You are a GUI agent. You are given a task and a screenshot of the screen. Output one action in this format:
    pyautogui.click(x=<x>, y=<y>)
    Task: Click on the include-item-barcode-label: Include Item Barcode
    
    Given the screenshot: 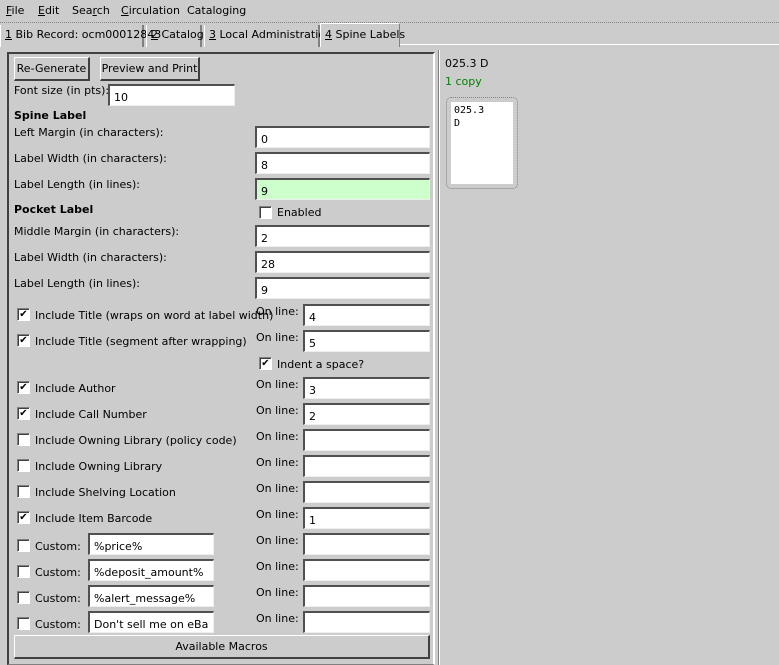 What is the action you would take?
    pyautogui.click(x=94, y=518)
    